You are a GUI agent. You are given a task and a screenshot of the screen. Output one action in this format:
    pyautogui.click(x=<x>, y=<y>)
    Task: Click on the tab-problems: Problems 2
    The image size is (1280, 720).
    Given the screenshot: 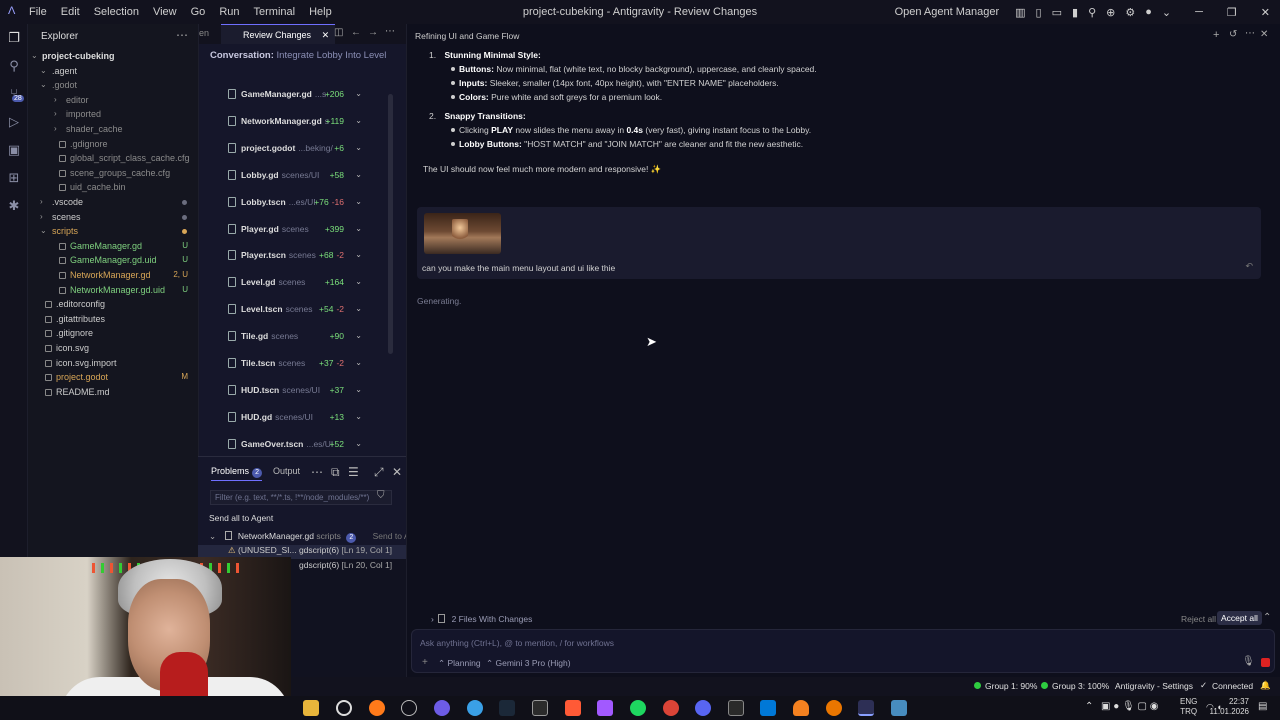 What is the action you would take?
    pyautogui.click(x=237, y=473)
    